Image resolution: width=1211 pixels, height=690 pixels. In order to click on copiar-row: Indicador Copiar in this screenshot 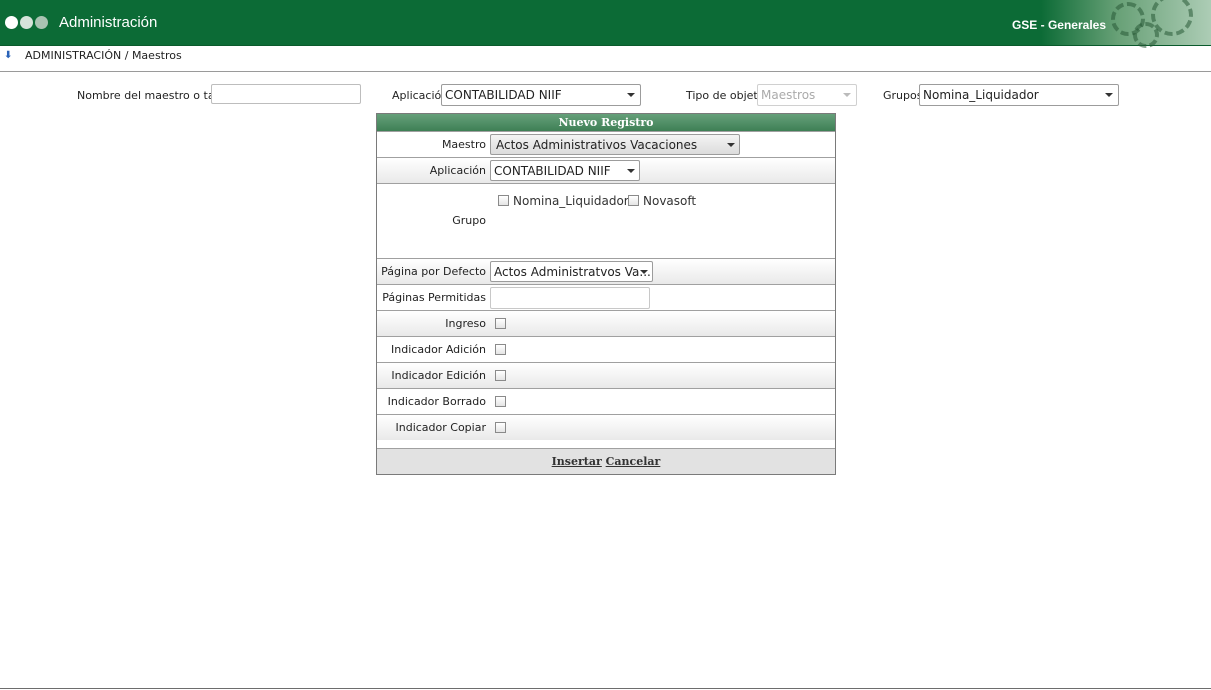, I will do `click(606, 427)`.